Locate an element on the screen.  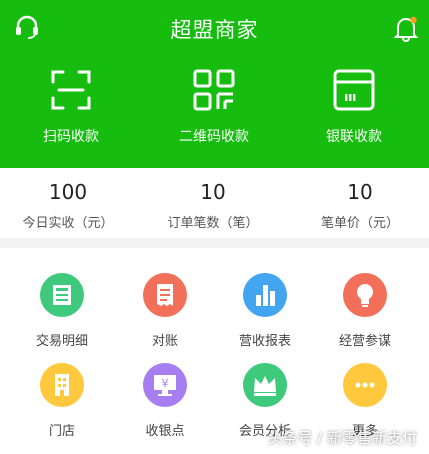
stat-label: 笔单价（元） is located at coordinates (359, 223).